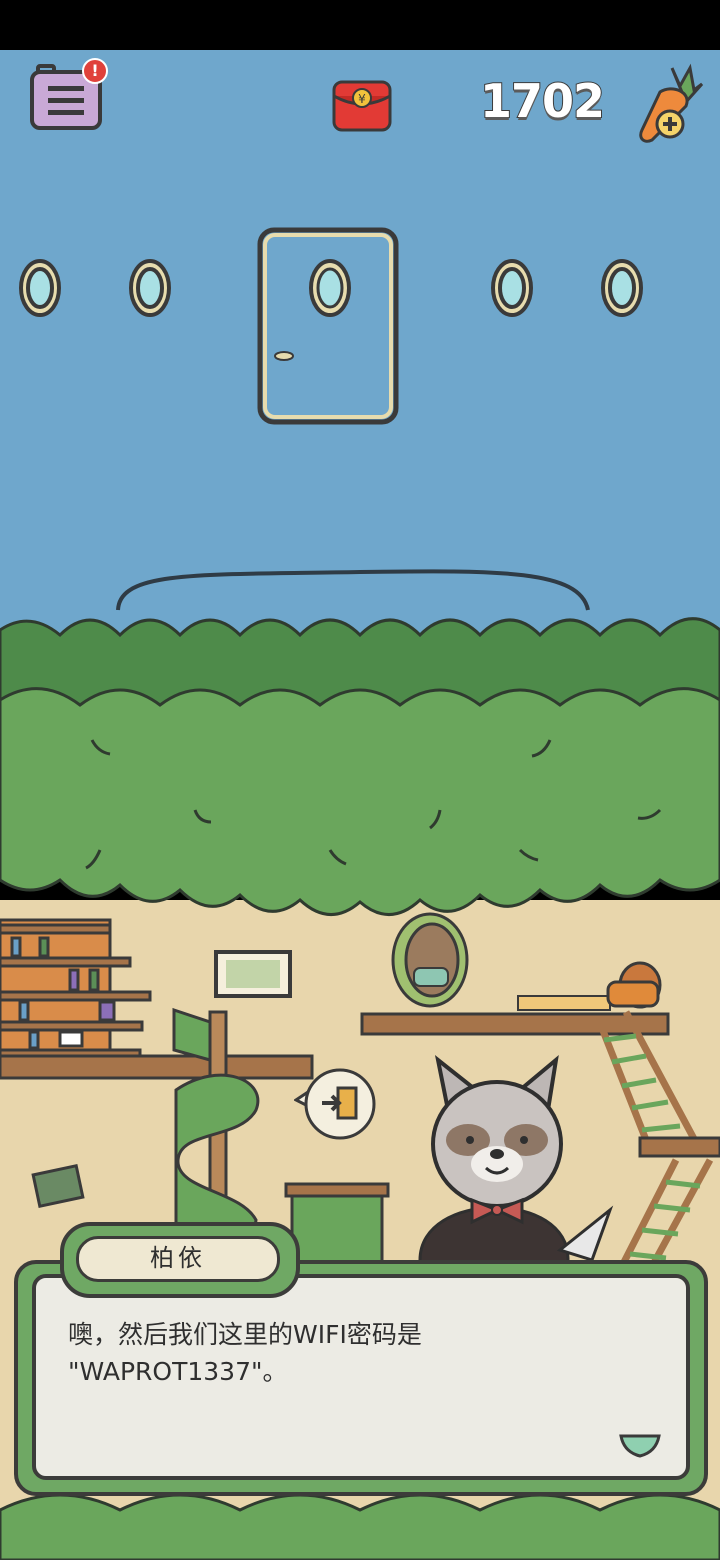  I want to click on carrot-count: 1702, so click(542, 101).